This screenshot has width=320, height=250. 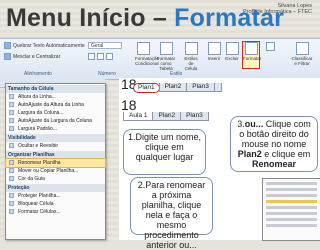 What do you see at coordinates (217, 87) in the screenshot?
I see `new-sheet-icon` at bounding box center [217, 87].